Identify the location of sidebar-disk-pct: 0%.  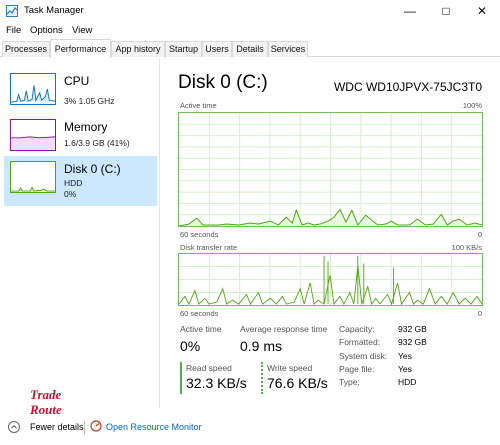
(70, 194).